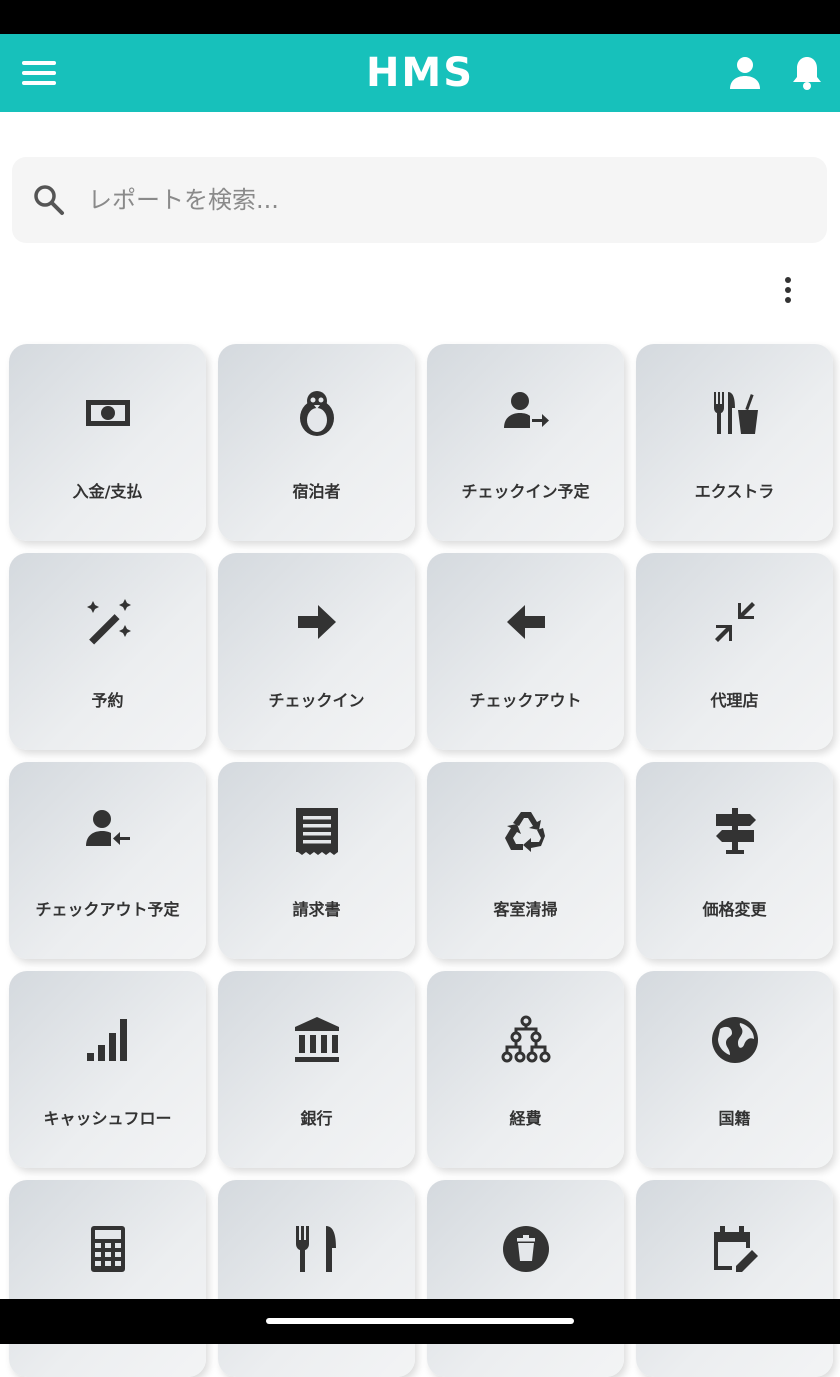  I want to click on report-tile-bank: 銀行, so click(316, 1069).